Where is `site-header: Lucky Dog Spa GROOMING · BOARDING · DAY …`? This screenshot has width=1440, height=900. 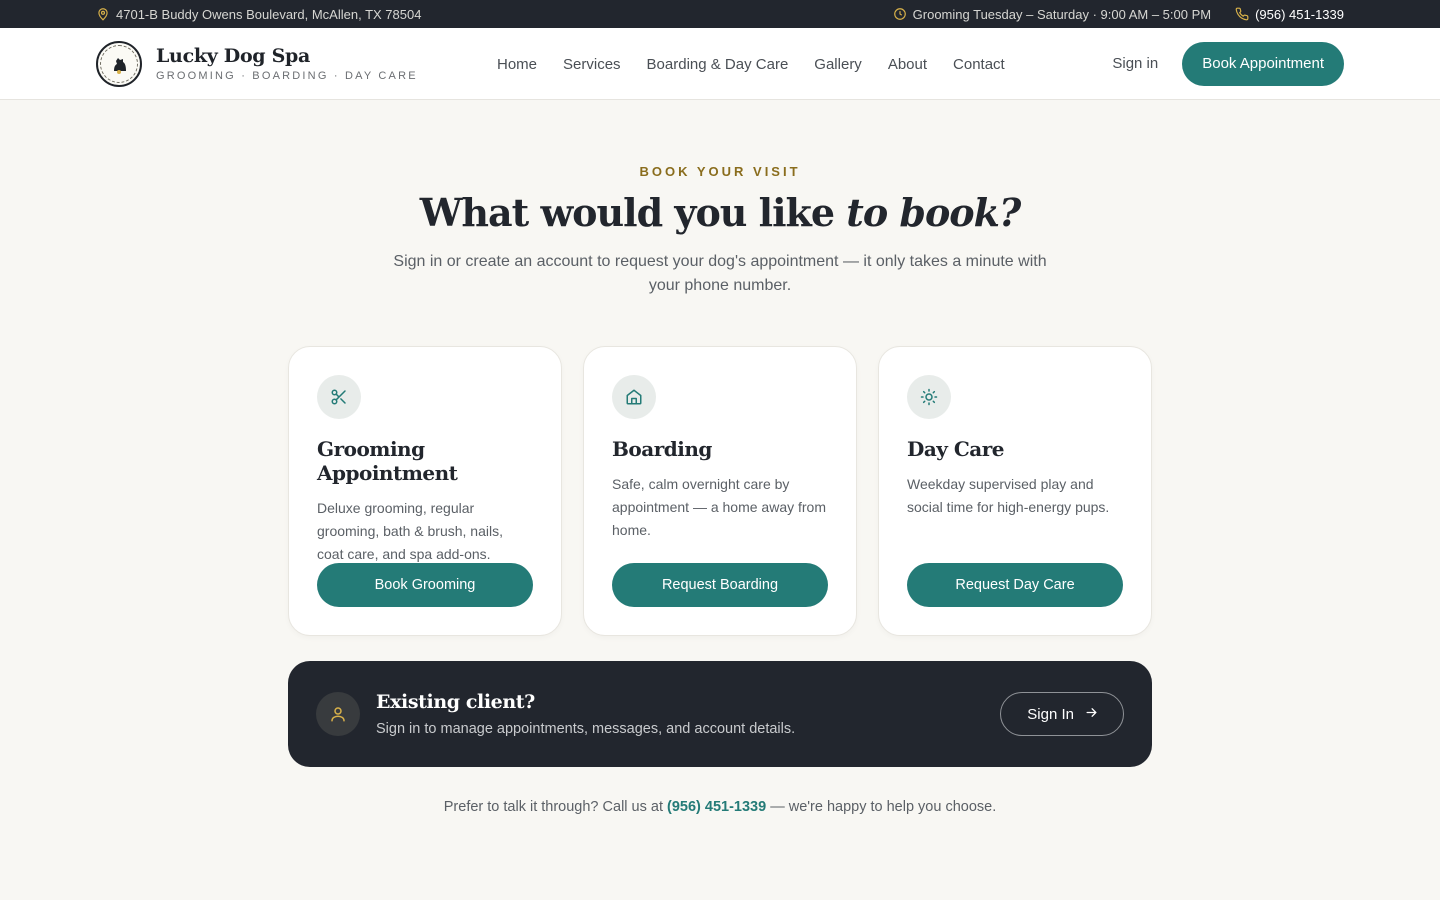
site-header: Lucky Dog Spa GROOMING · BOARDING · DAY … is located at coordinates (720, 64).